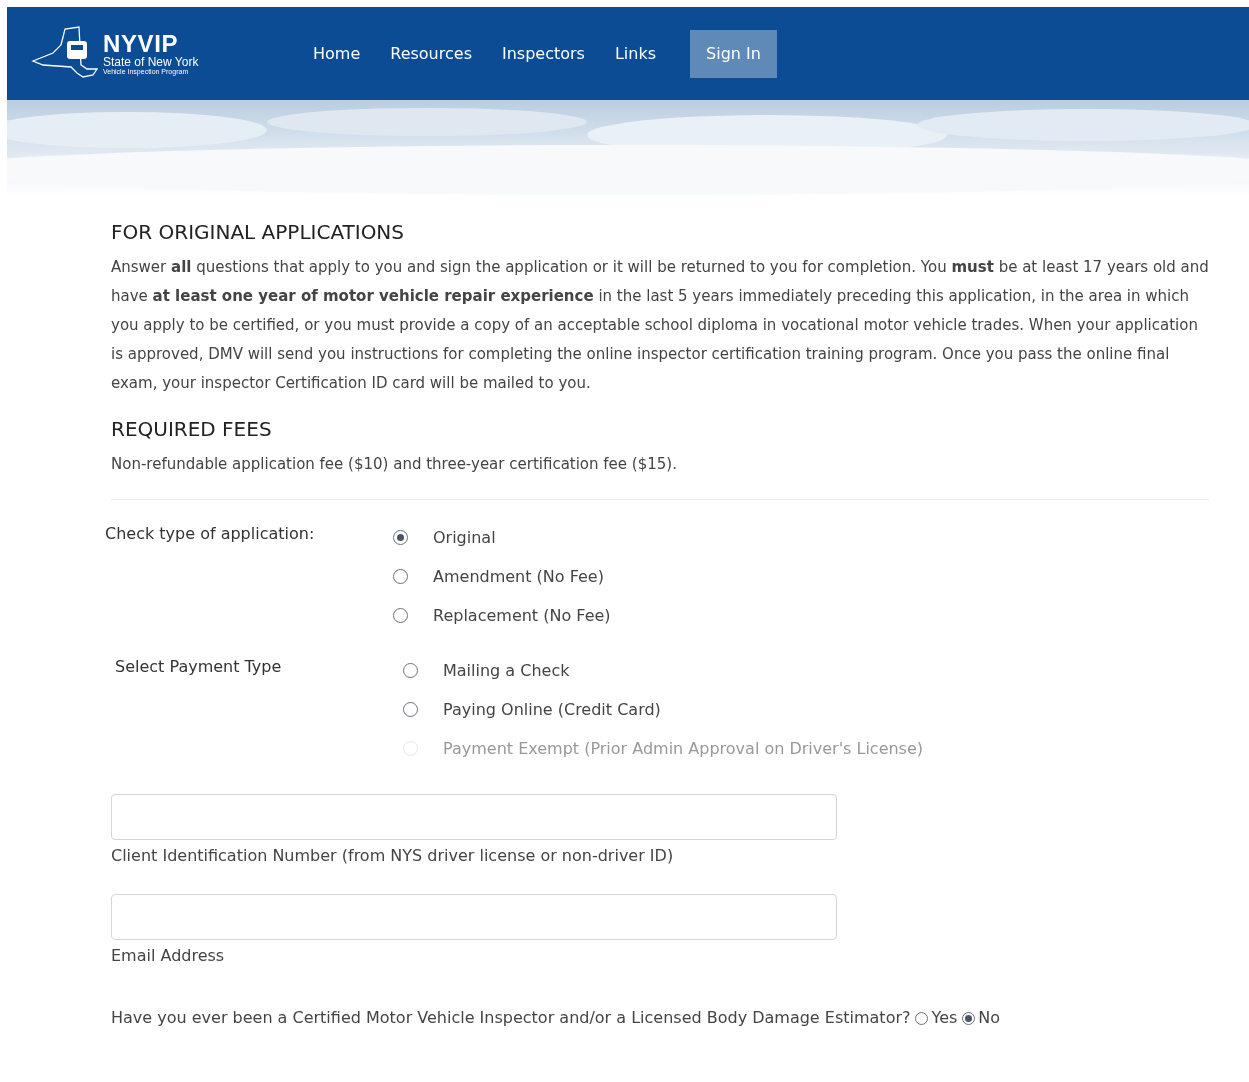 This screenshot has width=1249, height=1082. What do you see at coordinates (635, 53) in the screenshot?
I see `nav-link: Links` at bounding box center [635, 53].